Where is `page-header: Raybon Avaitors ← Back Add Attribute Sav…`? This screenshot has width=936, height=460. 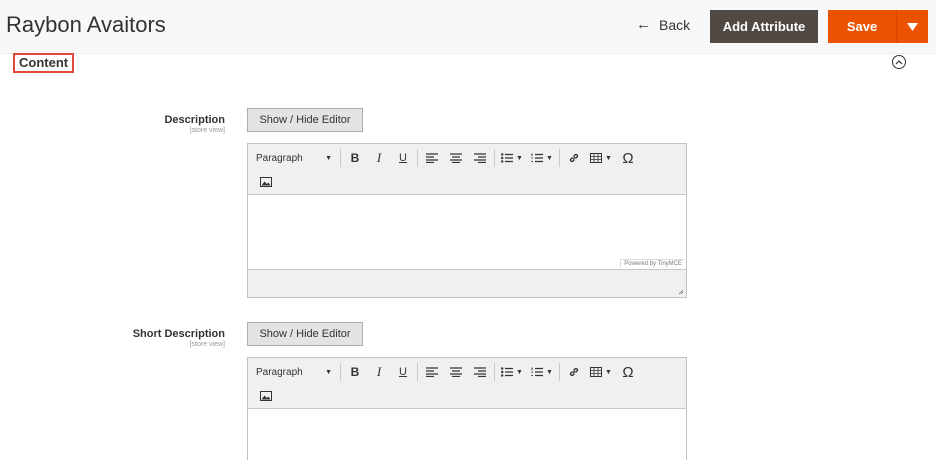
page-header: Raybon Avaitors ← Back Add Attribute Sav… is located at coordinates (468, 27).